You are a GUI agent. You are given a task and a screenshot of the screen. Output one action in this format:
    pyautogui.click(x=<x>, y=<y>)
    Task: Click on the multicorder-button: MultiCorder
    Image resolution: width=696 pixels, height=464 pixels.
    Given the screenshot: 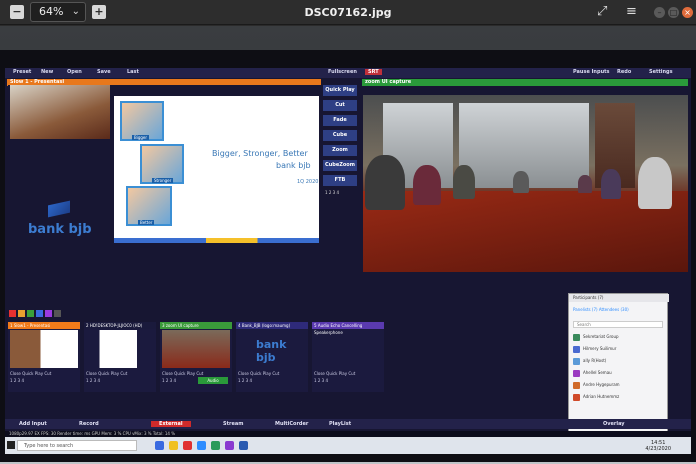 What is the action you would take?
    pyautogui.click(x=291, y=424)
    